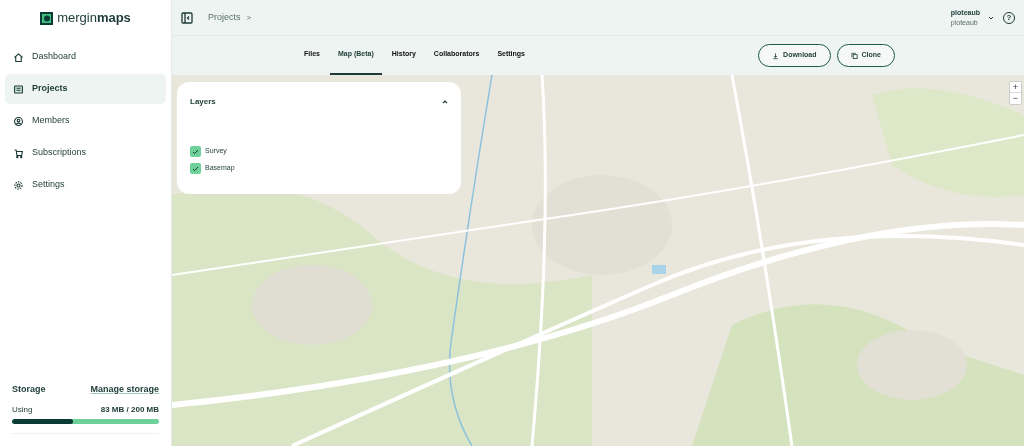  Describe the element at coordinates (85, 89) in the screenshot. I see `sidebar-item: Projects` at that location.